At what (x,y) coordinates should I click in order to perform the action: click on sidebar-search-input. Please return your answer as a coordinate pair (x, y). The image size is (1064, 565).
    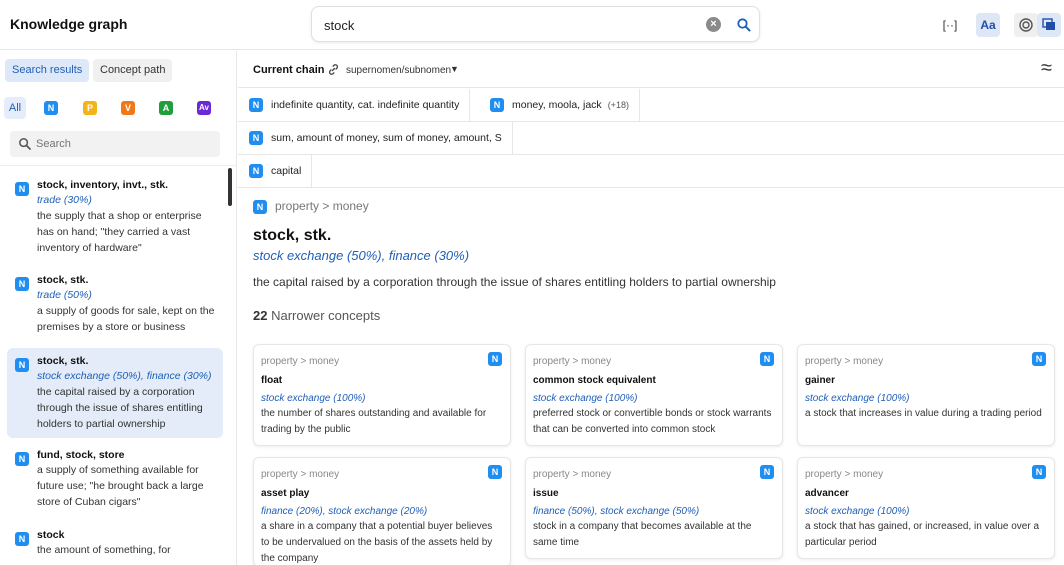
    Looking at the image, I should click on (121, 144).